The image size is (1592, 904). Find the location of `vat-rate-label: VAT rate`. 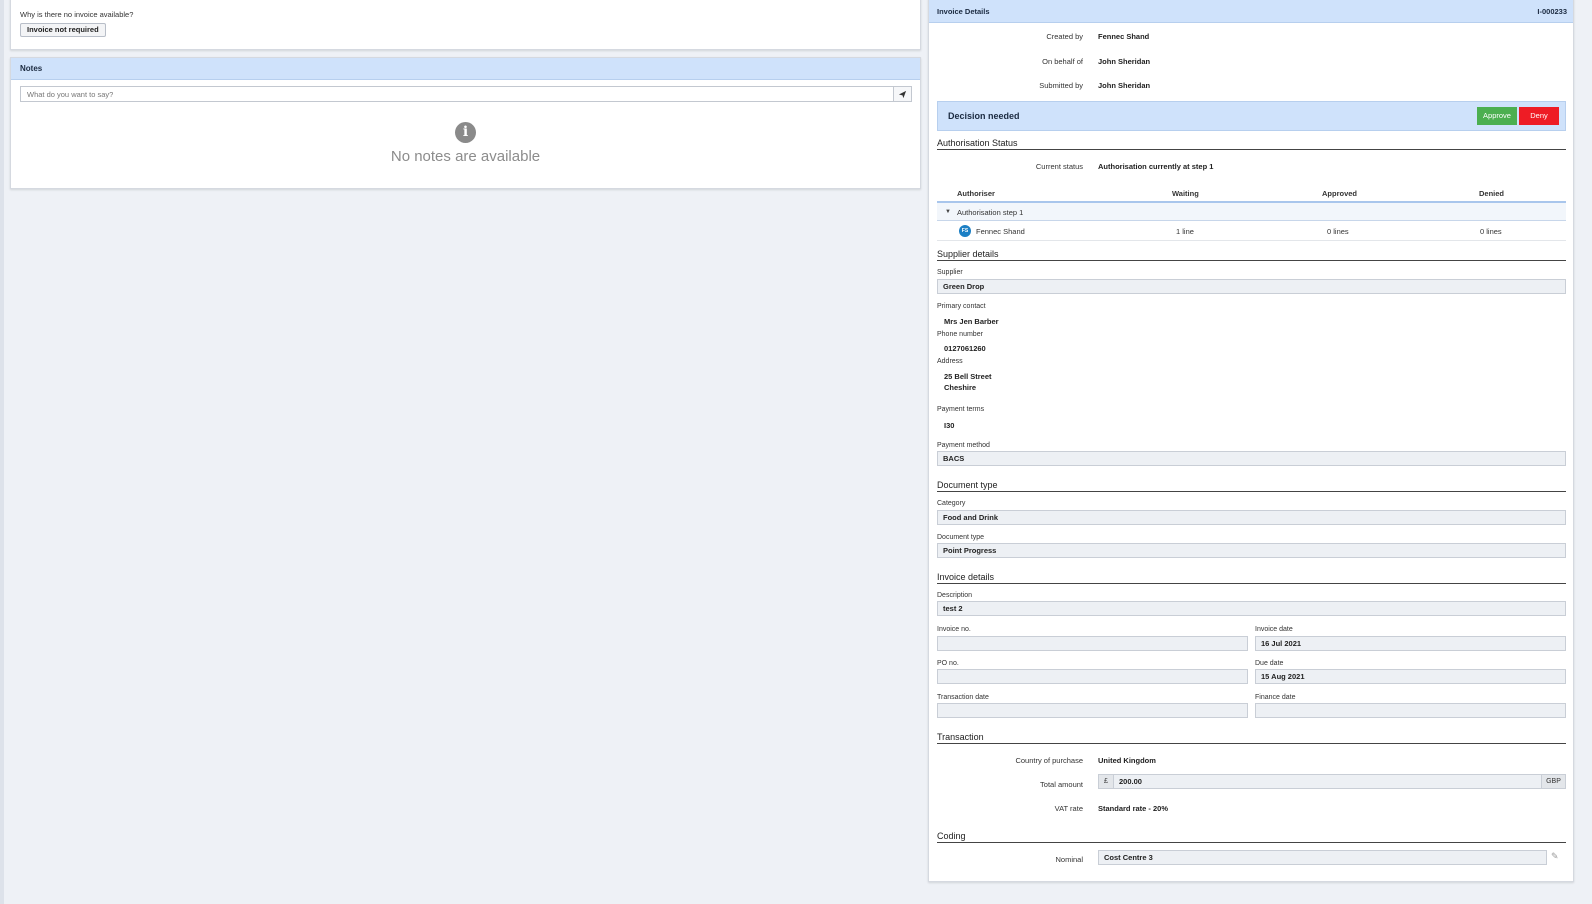

vat-rate-label: VAT rate is located at coordinates (1068, 808).